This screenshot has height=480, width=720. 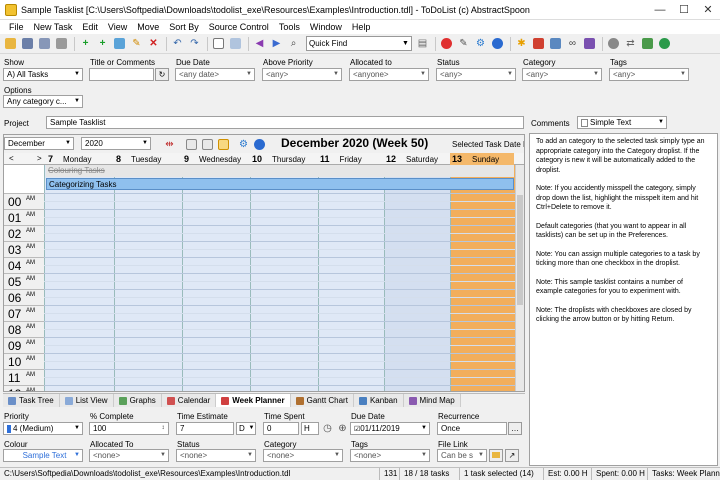 What do you see at coordinates (417, 159) in the screenshot?
I see `day-header-saturday: 12 Saturday` at bounding box center [417, 159].